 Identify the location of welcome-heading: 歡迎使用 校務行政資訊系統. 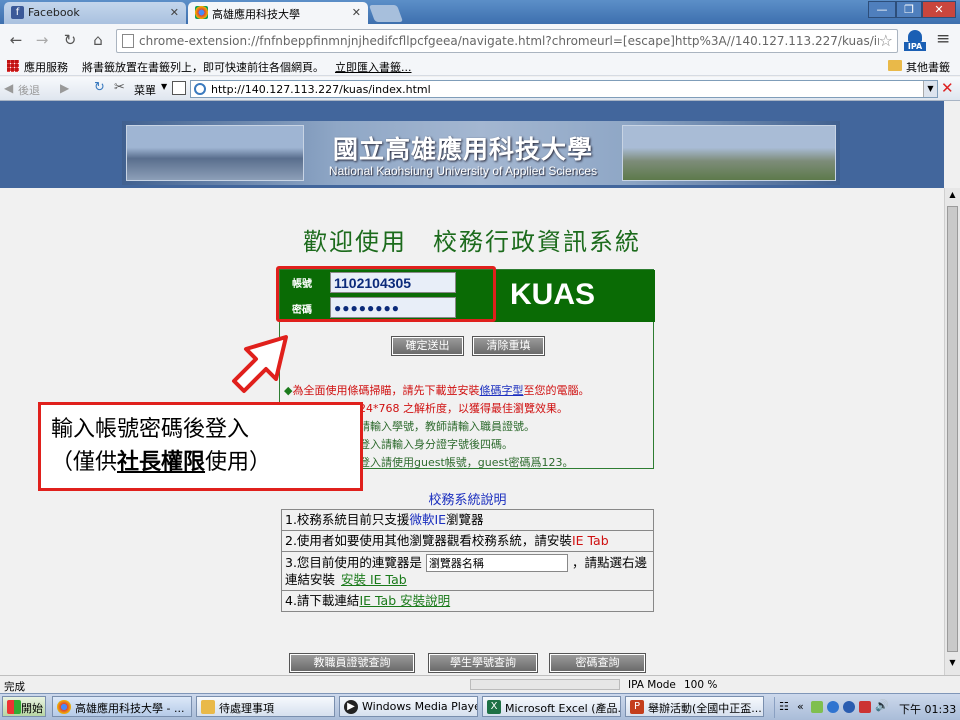
(472, 242).